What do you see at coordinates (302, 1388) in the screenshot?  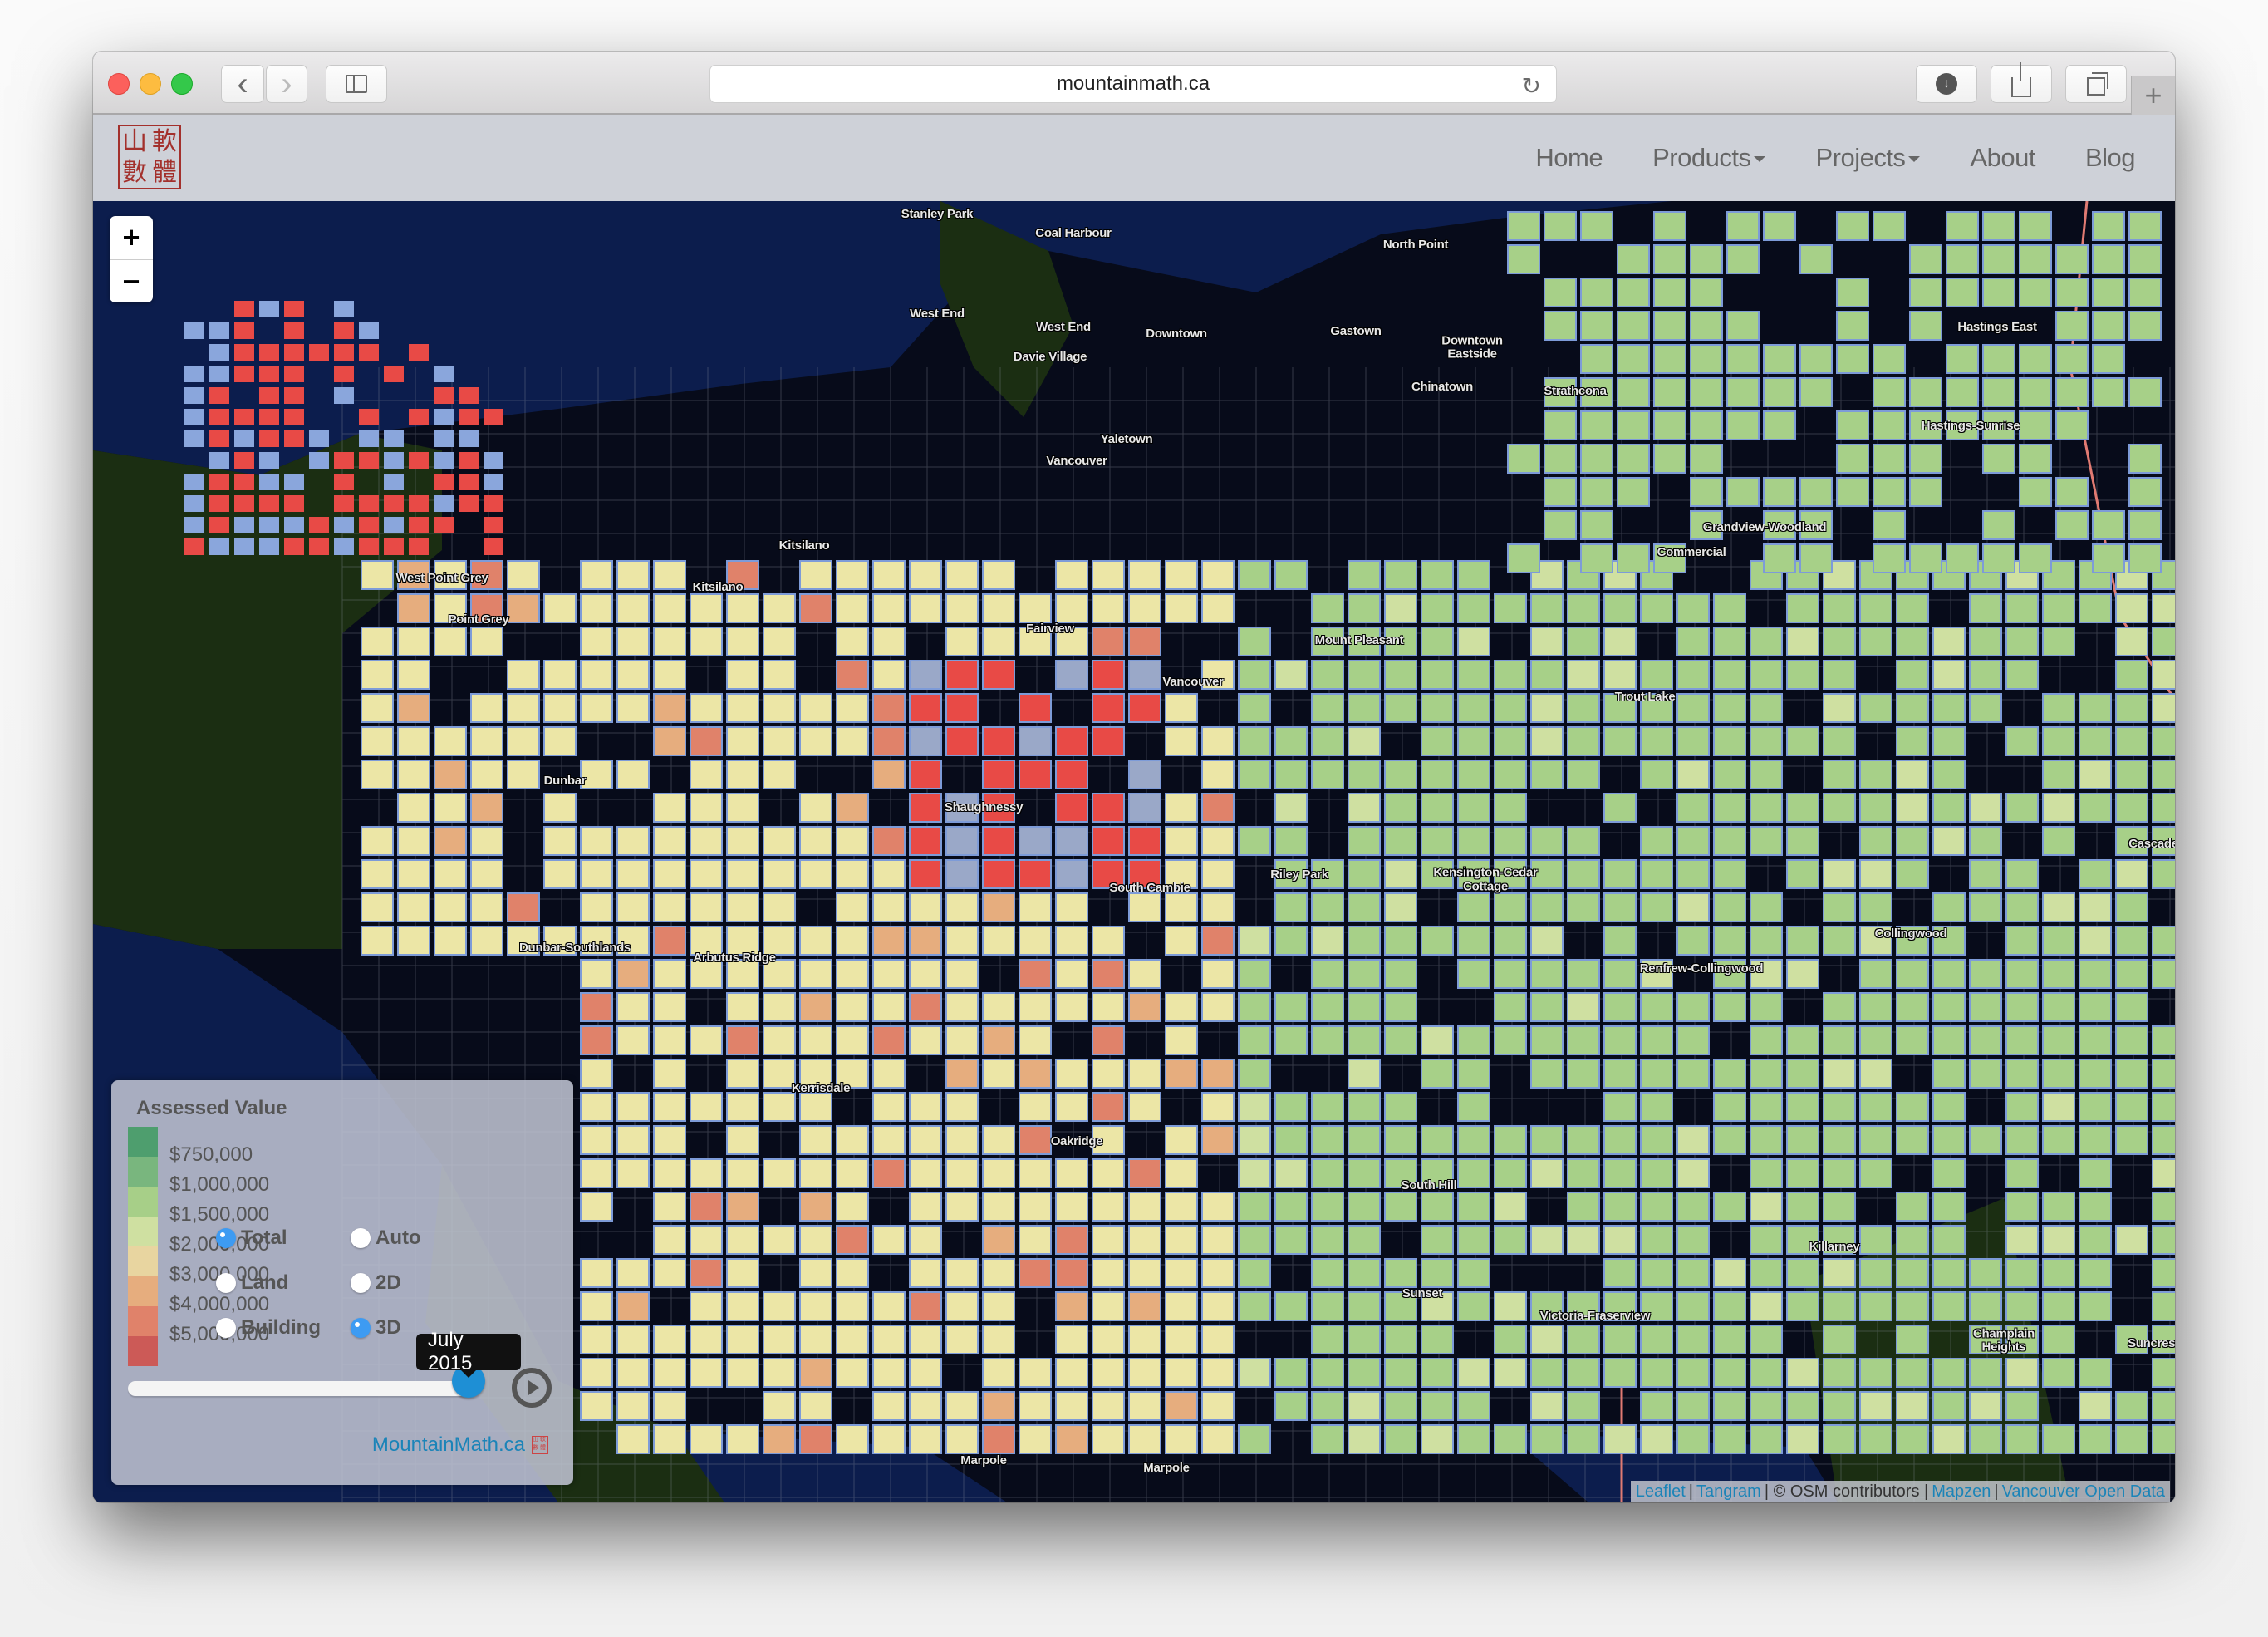 I see `time-slider-track` at bounding box center [302, 1388].